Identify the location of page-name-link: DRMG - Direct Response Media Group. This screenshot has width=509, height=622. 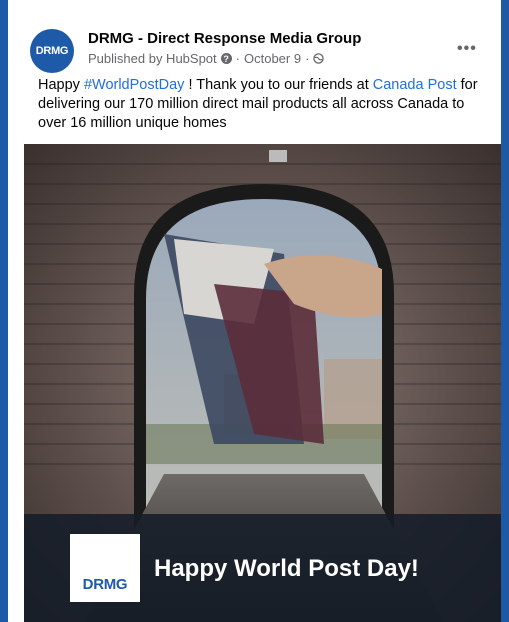
(224, 38).